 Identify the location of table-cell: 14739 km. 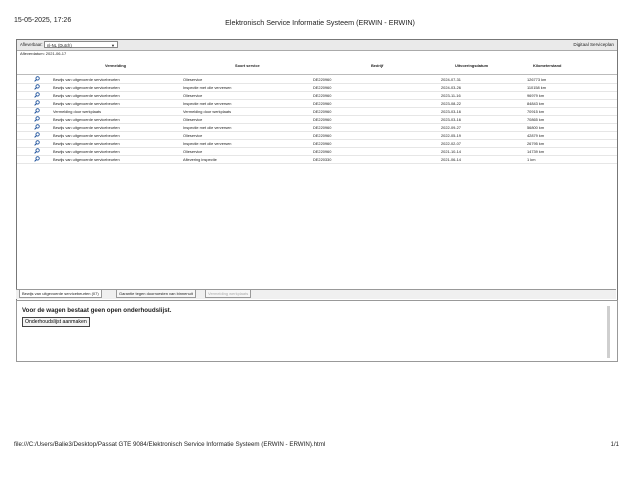
(536, 151).